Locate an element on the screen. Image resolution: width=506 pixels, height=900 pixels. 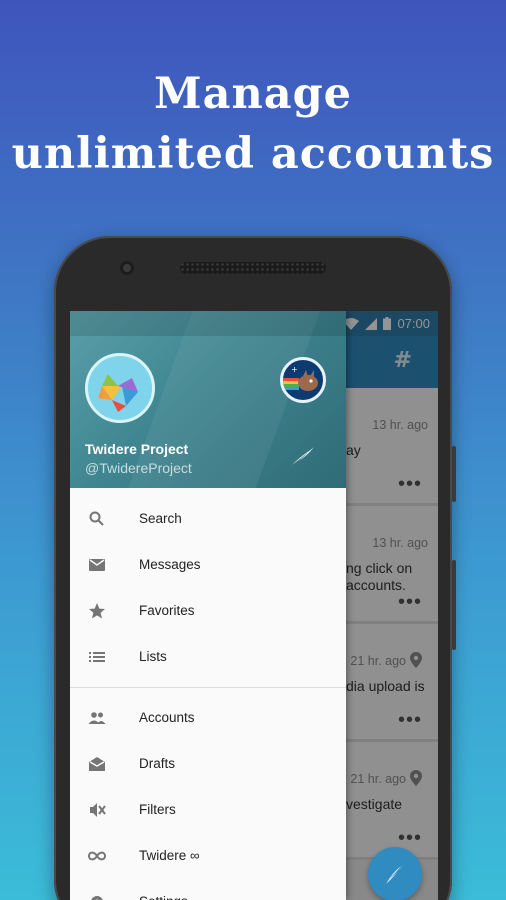
drawer-item-filters: Filters is located at coordinates (208, 810).